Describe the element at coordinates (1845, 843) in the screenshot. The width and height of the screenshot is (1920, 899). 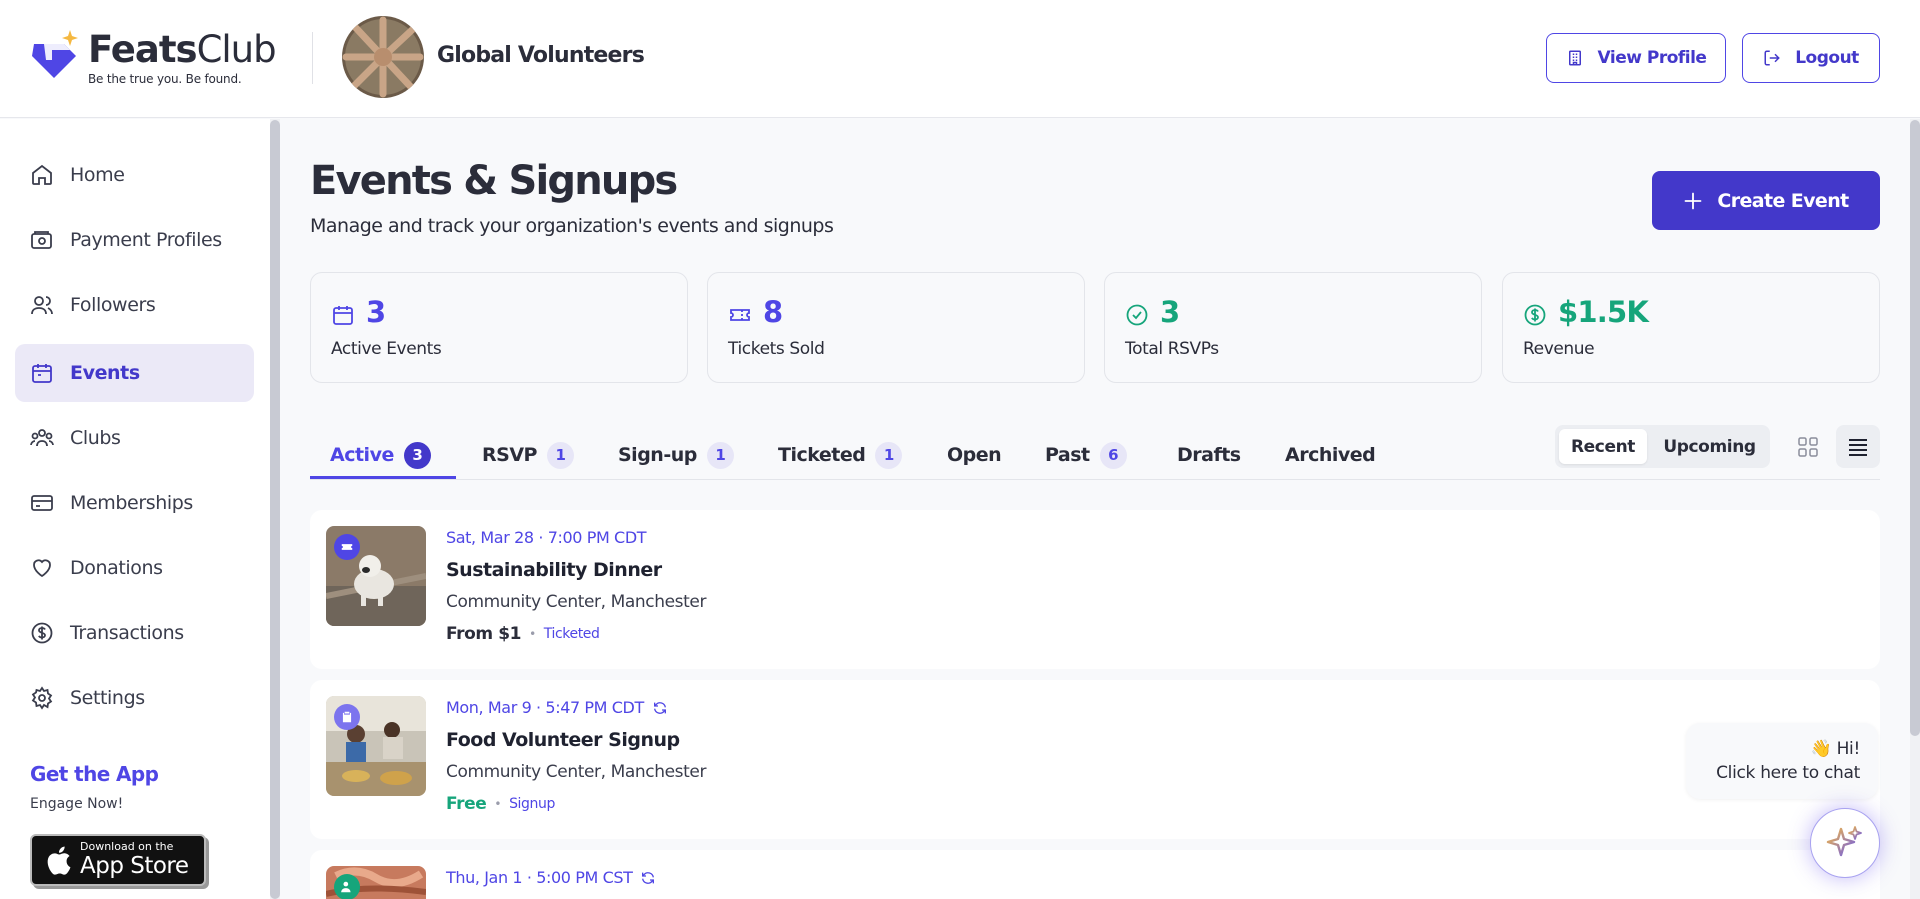
I see `chat-launcher-button` at that location.